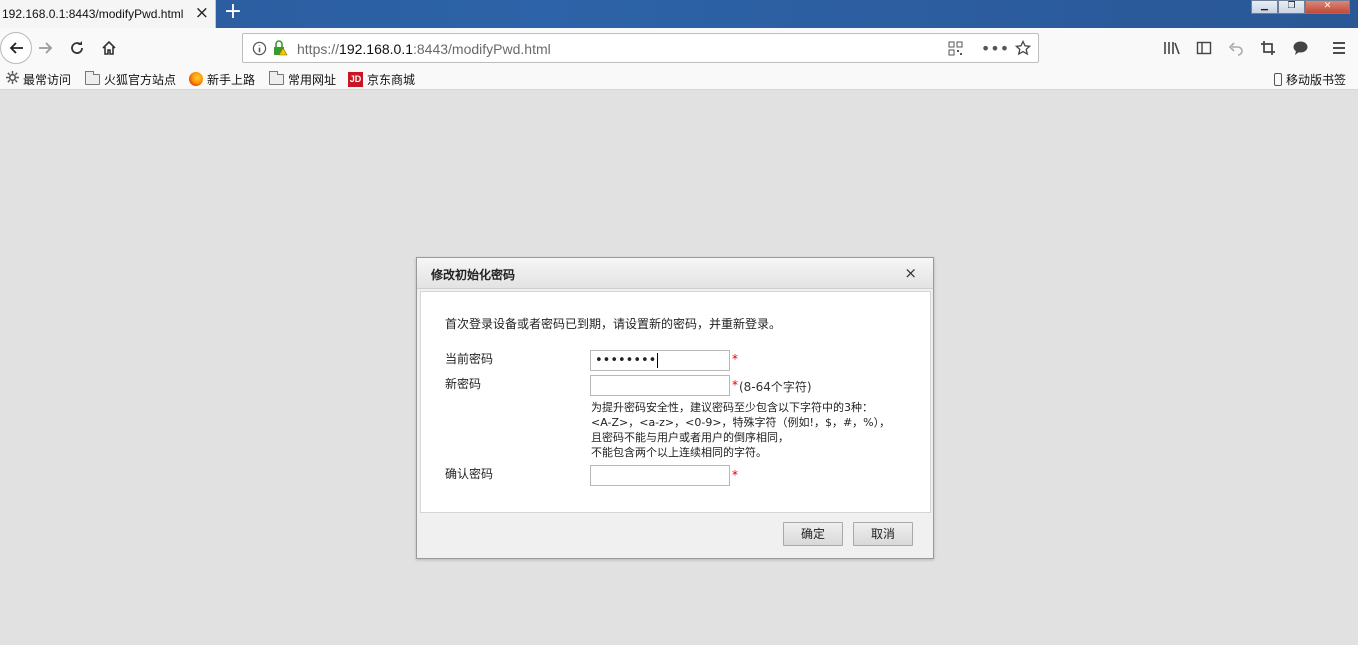  Describe the element at coordinates (140, 79) in the screenshot. I see `bookmark-label: 火狐官方站点` at that location.